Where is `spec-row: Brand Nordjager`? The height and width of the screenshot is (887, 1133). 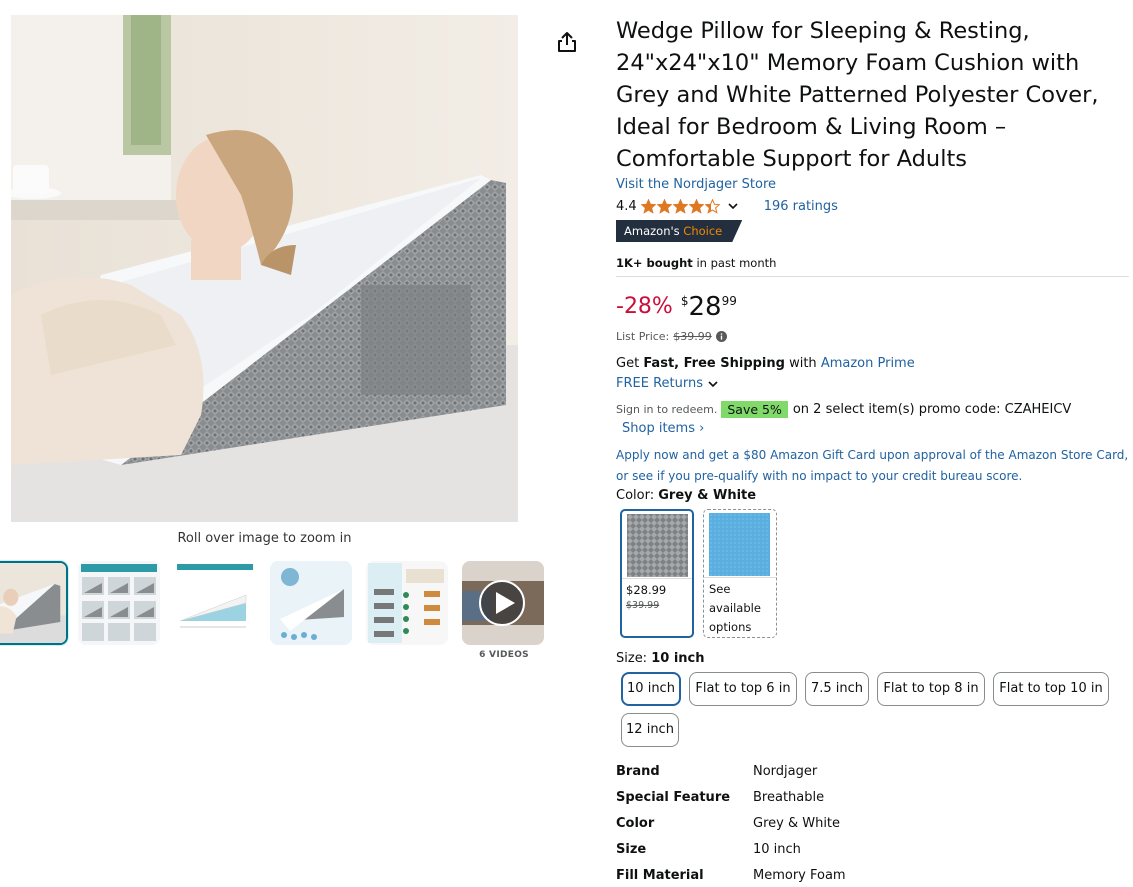
spec-row: Brand Nordjager is located at coordinates (731, 776).